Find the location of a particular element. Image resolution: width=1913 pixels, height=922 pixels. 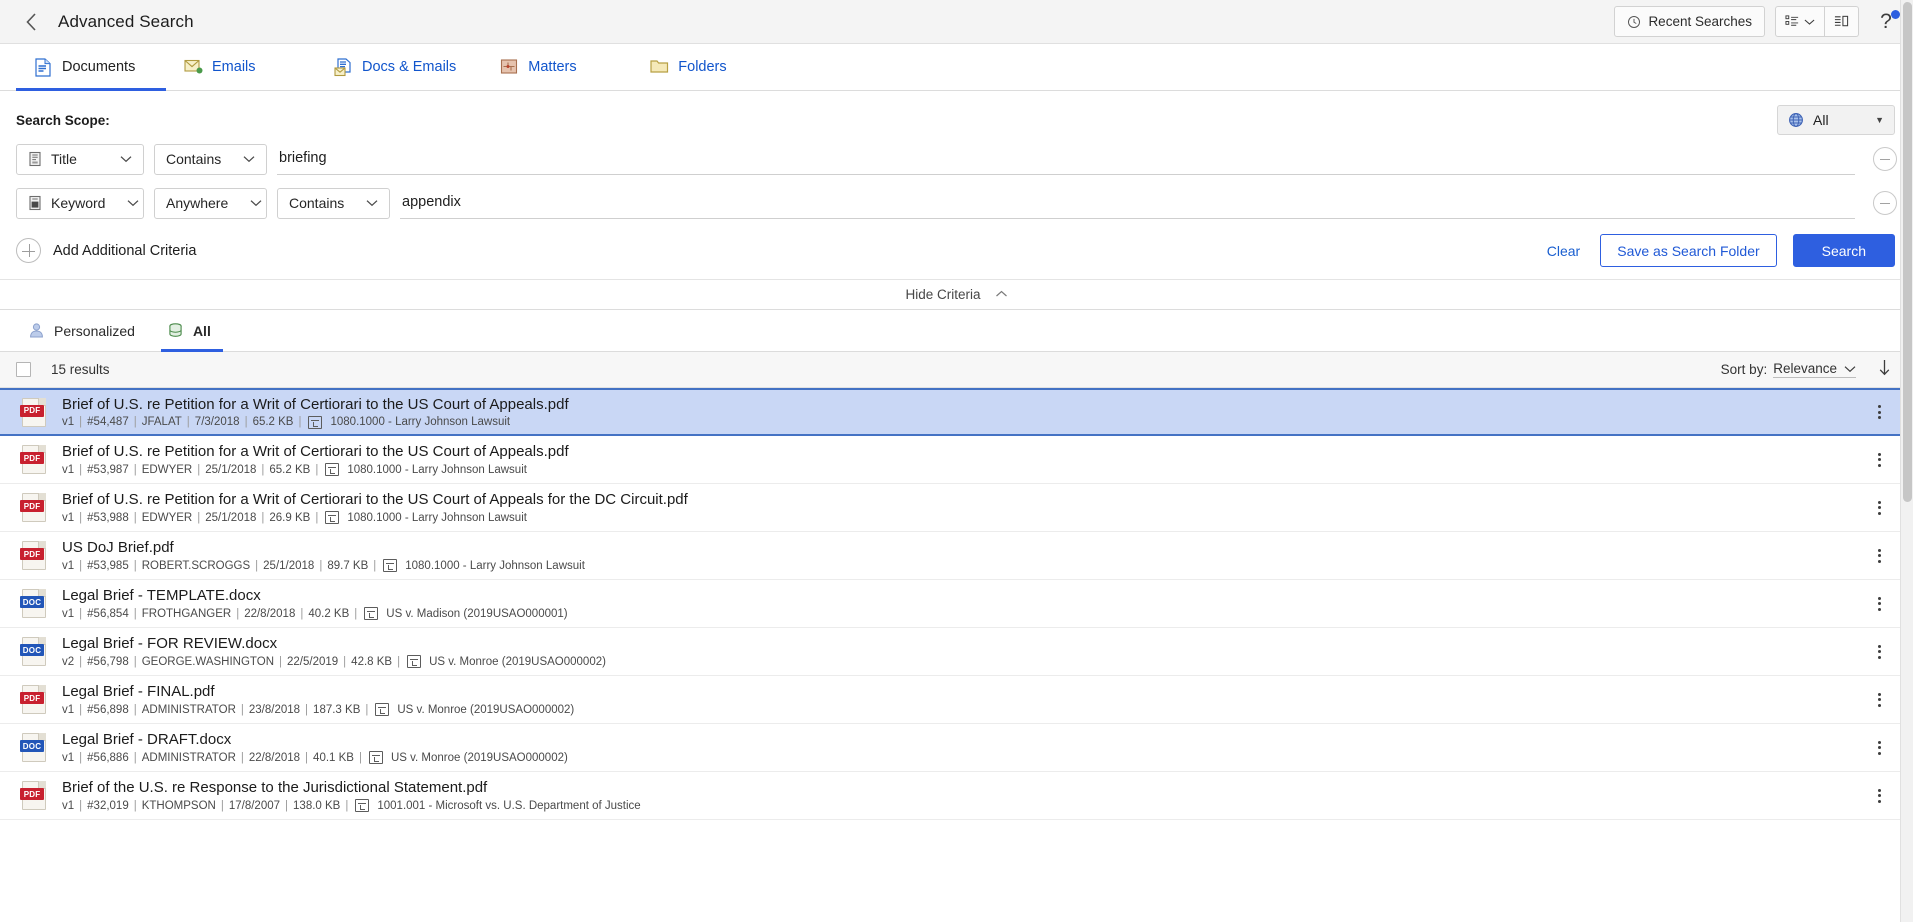

results-count: 15 results is located at coordinates (80, 369).